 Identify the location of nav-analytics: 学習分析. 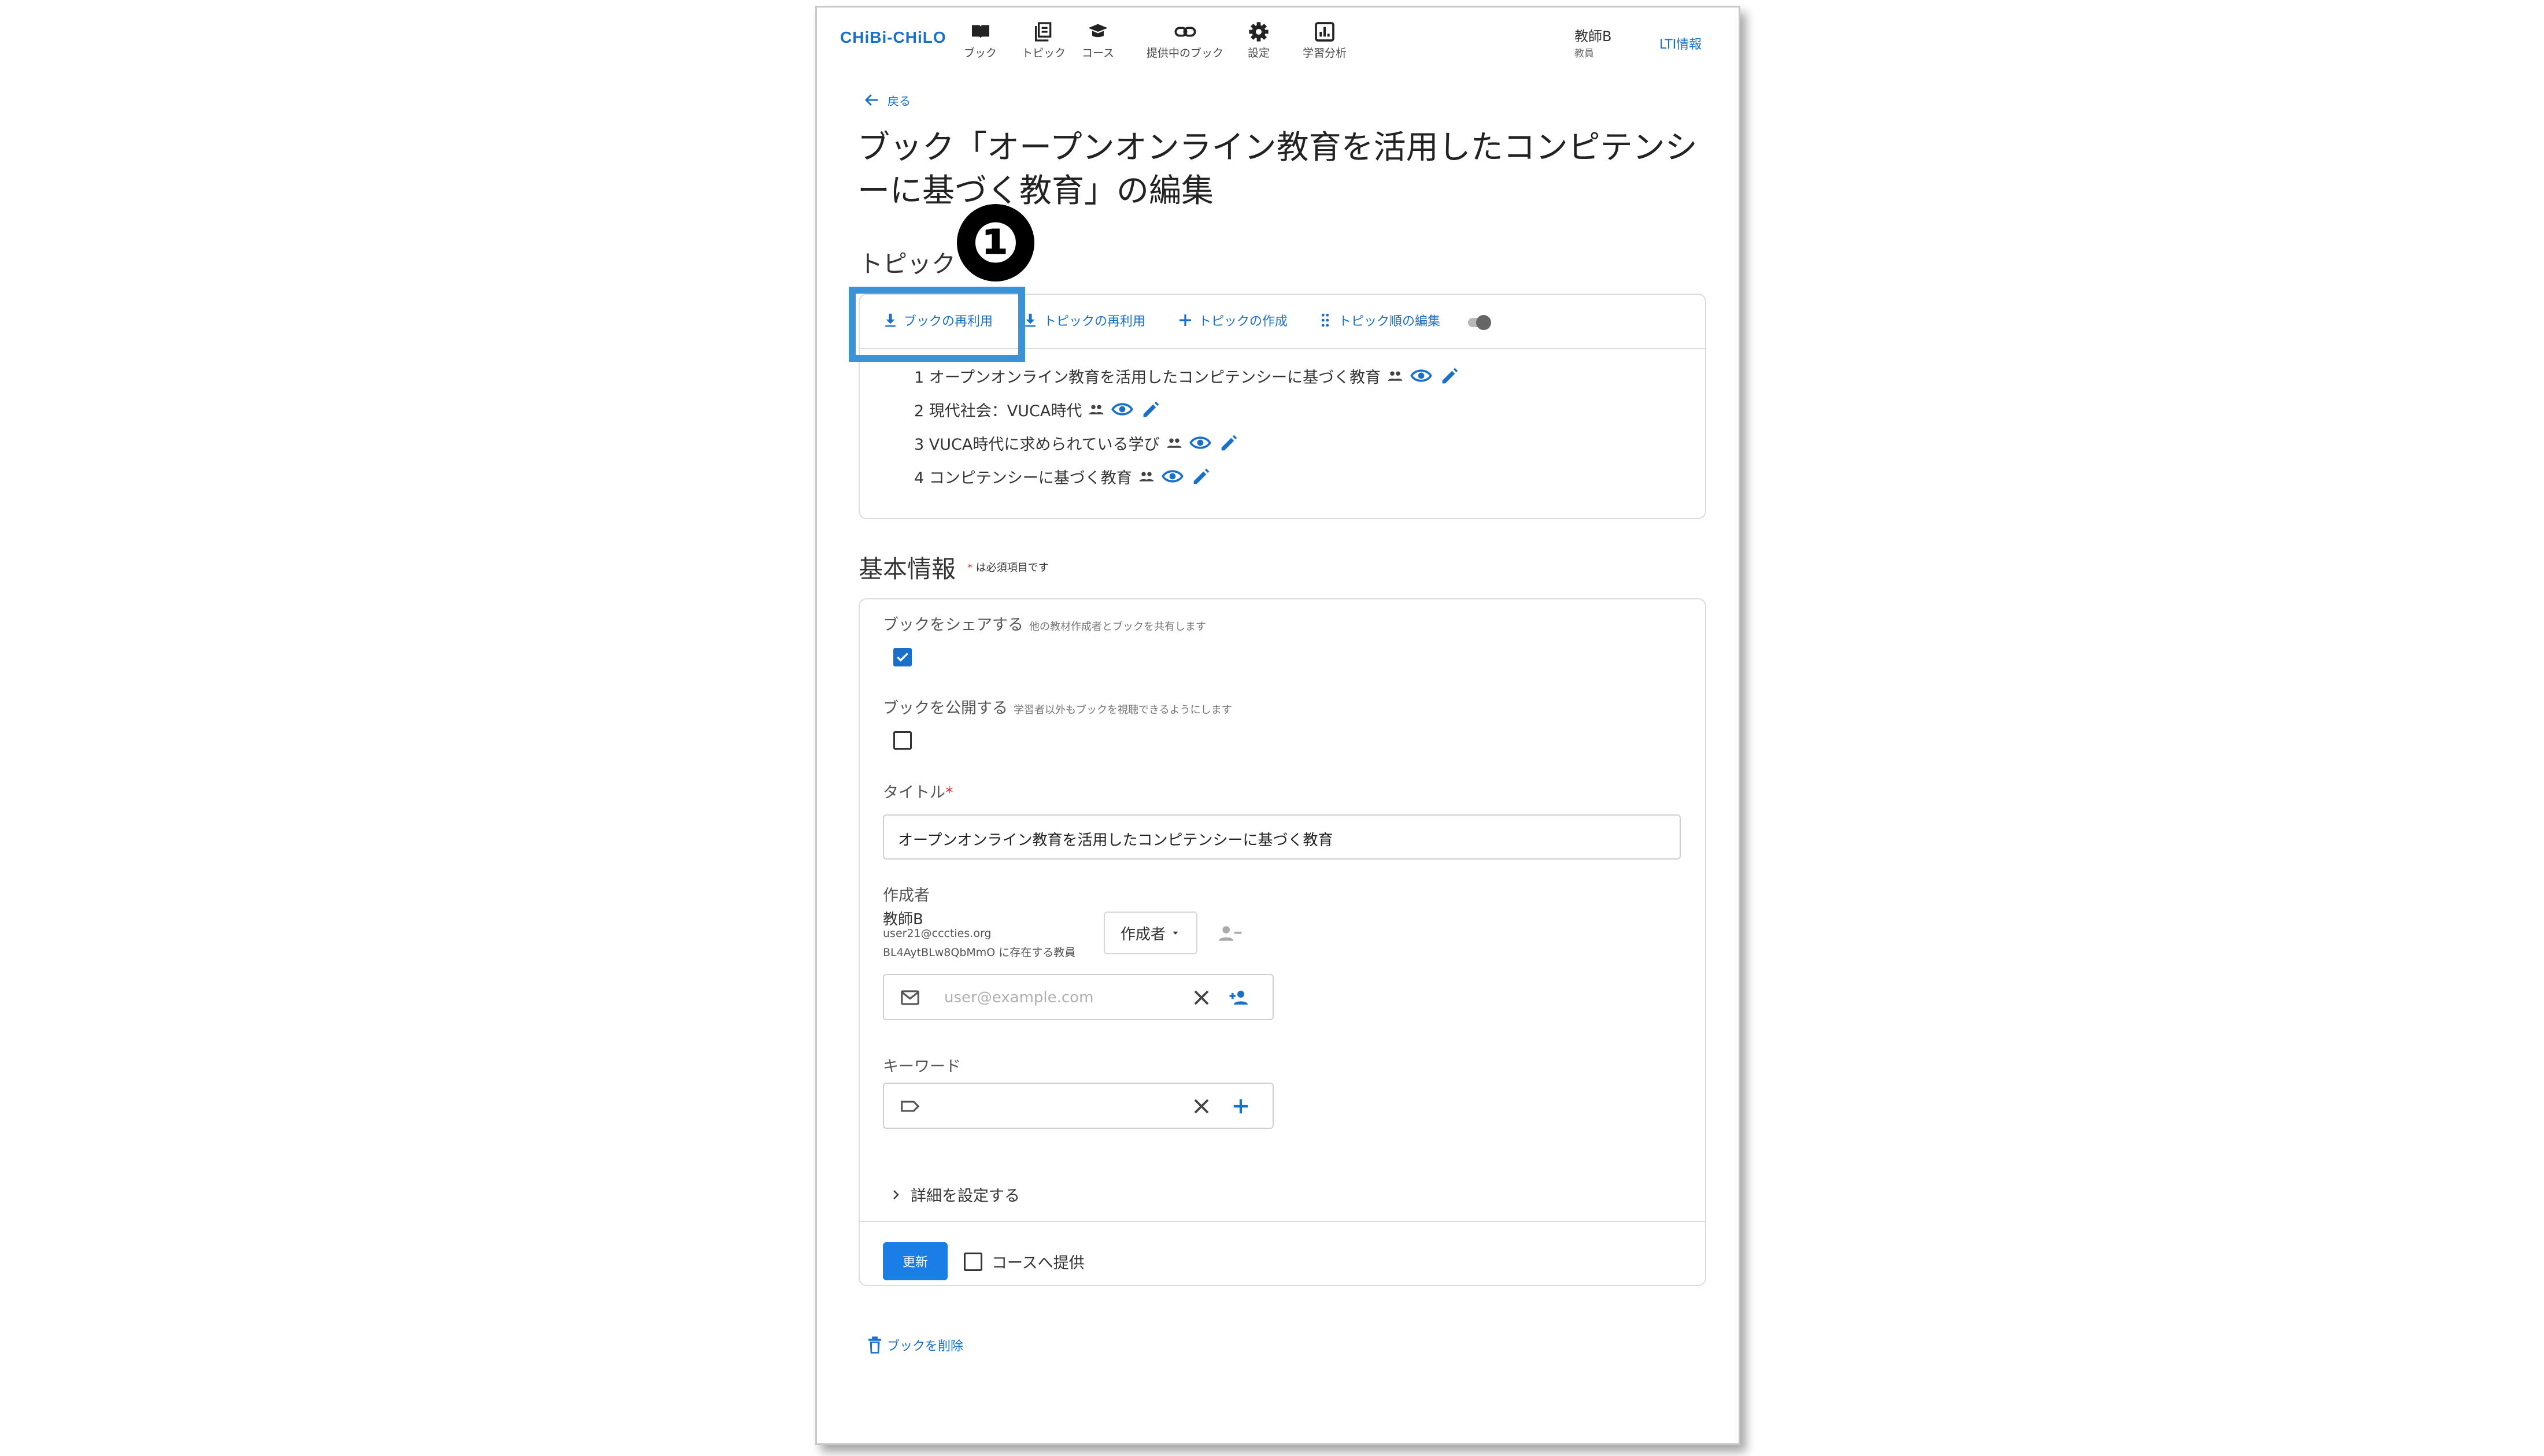
(1325, 40).